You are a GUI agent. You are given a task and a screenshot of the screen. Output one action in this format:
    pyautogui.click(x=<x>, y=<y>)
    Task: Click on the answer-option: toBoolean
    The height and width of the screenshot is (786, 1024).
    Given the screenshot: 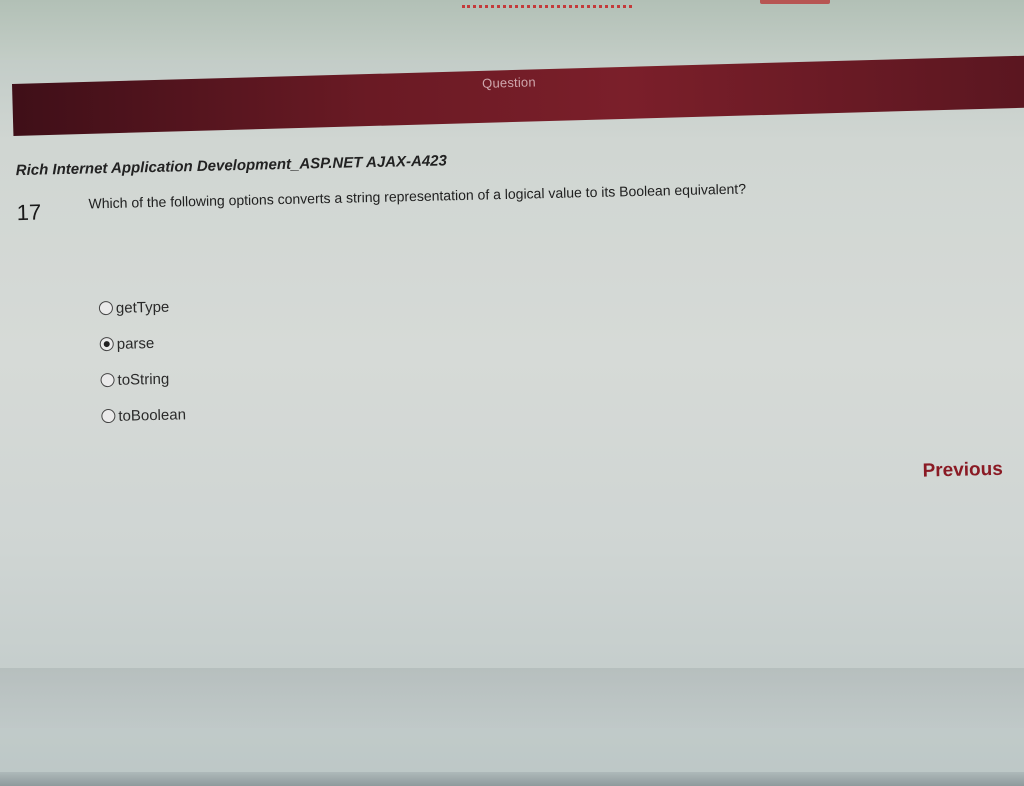 What is the action you would take?
    pyautogui.click(x=143, y=415)
    